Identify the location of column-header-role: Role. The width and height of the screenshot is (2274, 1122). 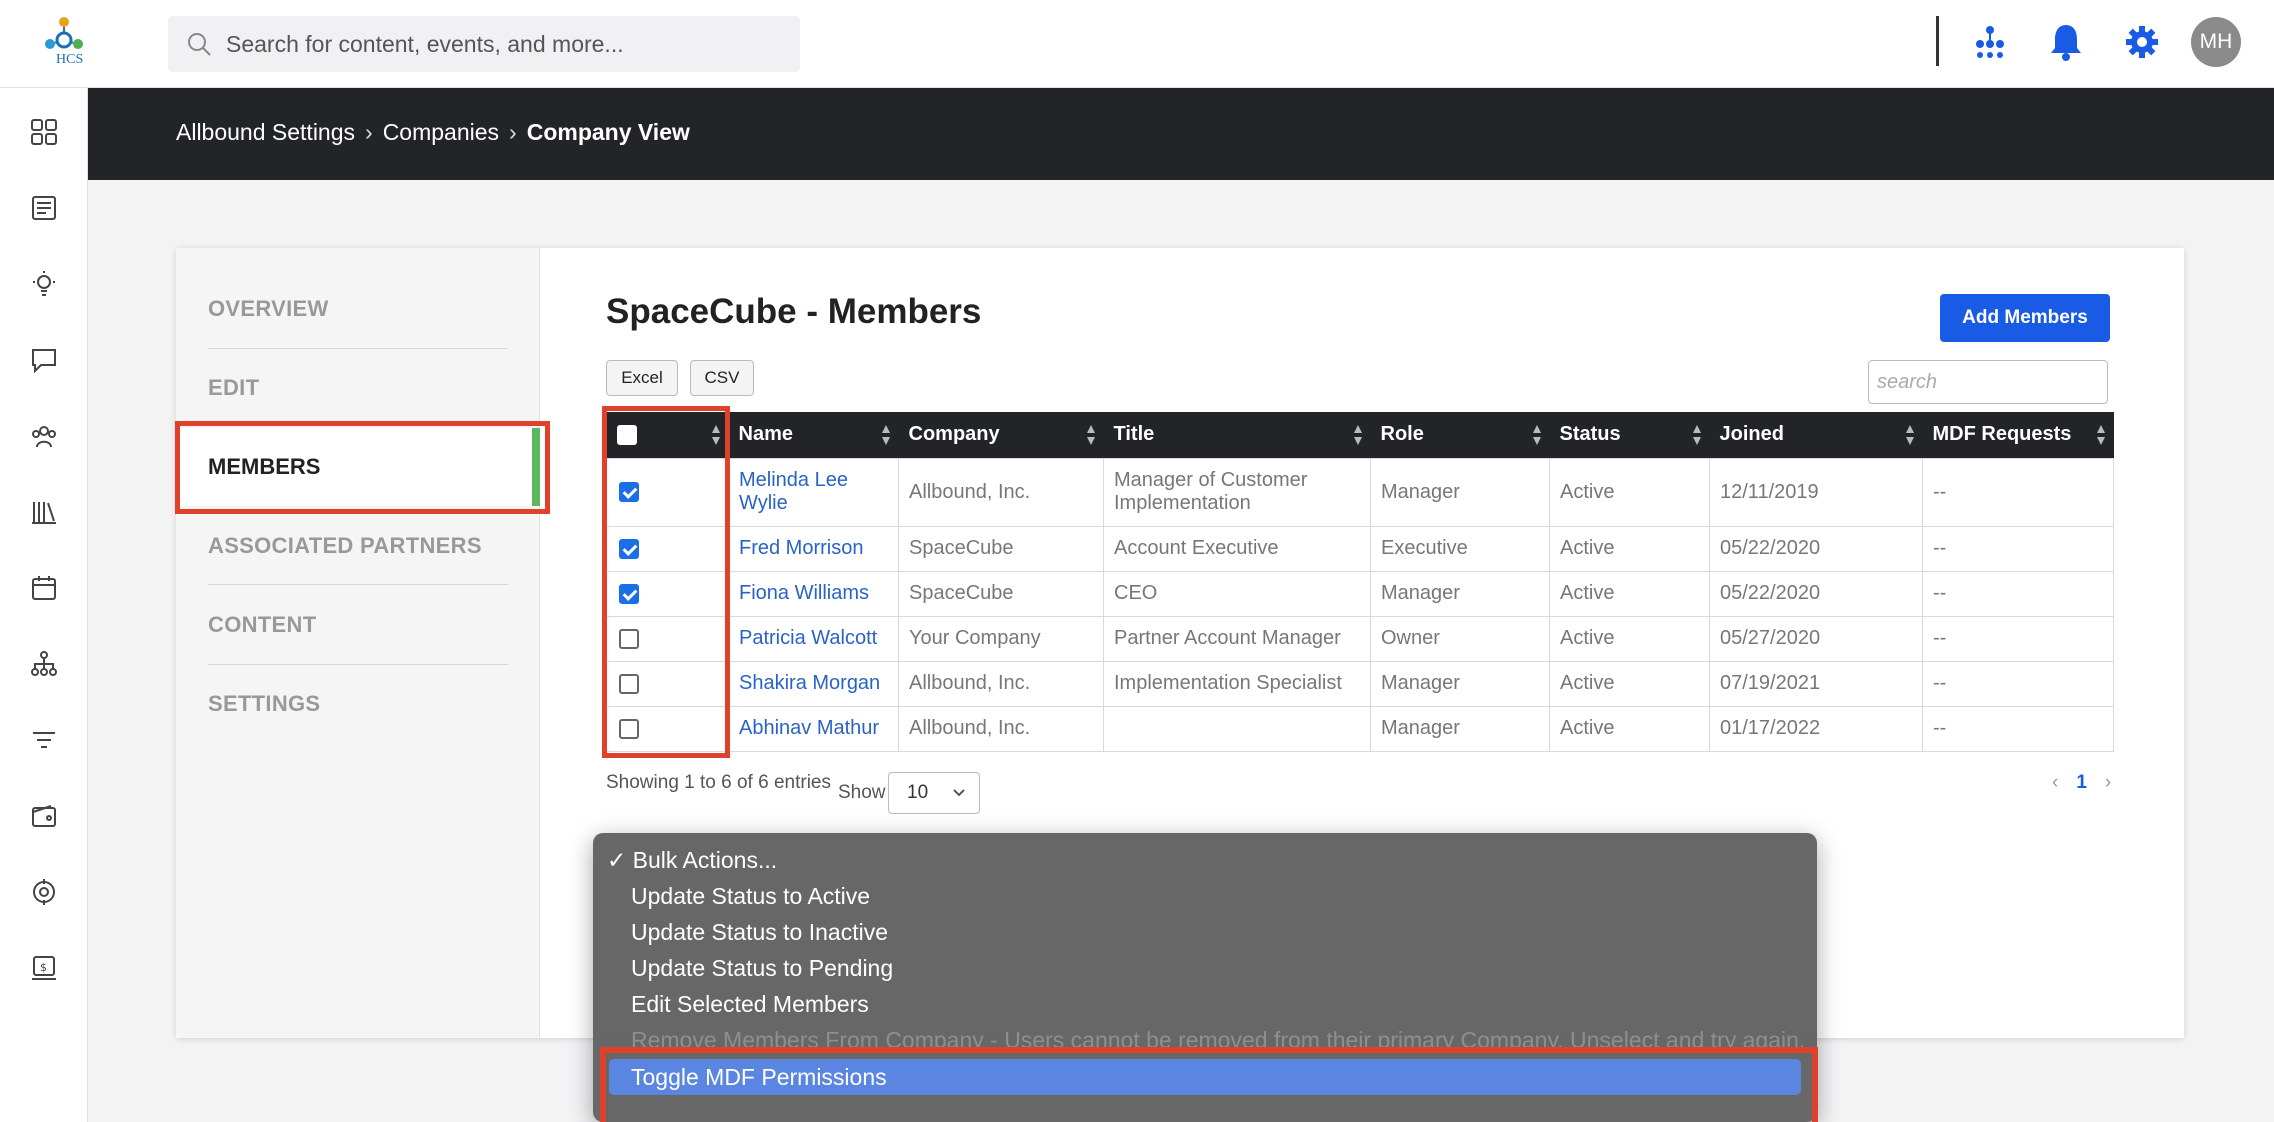
(1460, 435).